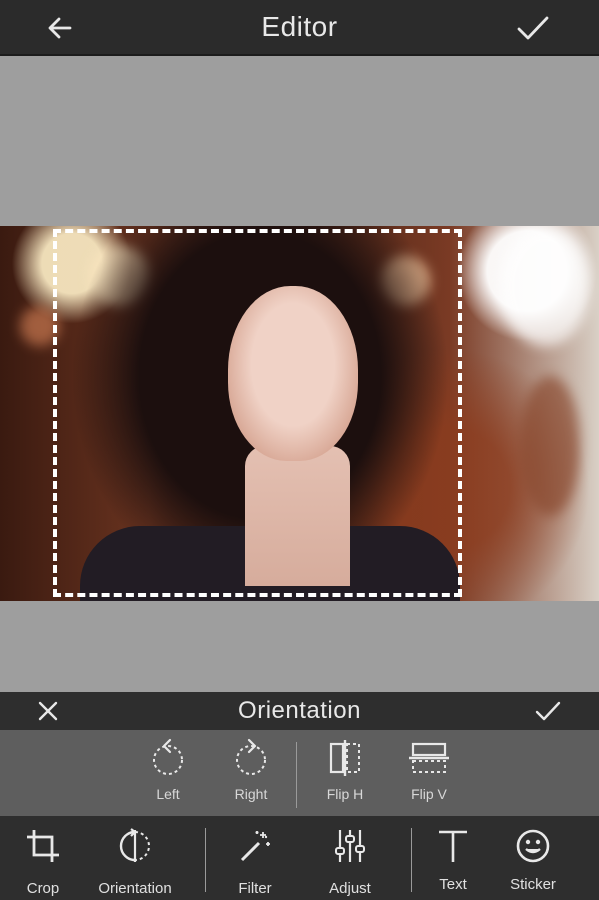 The image size is (599, 900). What do you see at coordinates (255, 846) in the screenshot?
I see `magic-wand-icon` at bounding box center [255, 846].